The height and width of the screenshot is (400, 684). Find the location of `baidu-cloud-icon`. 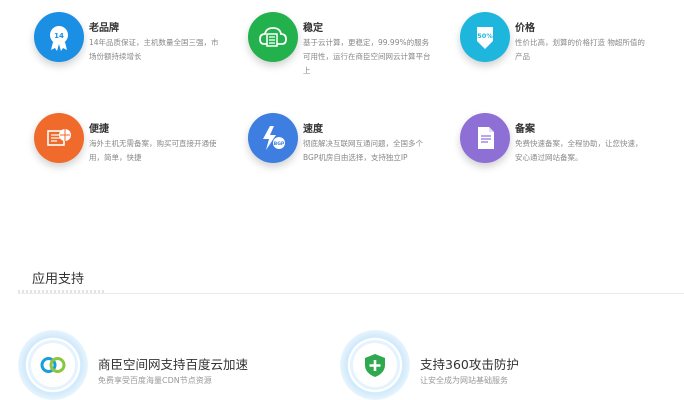

baidu-cloud-icon is located at coordinates (53, 365).